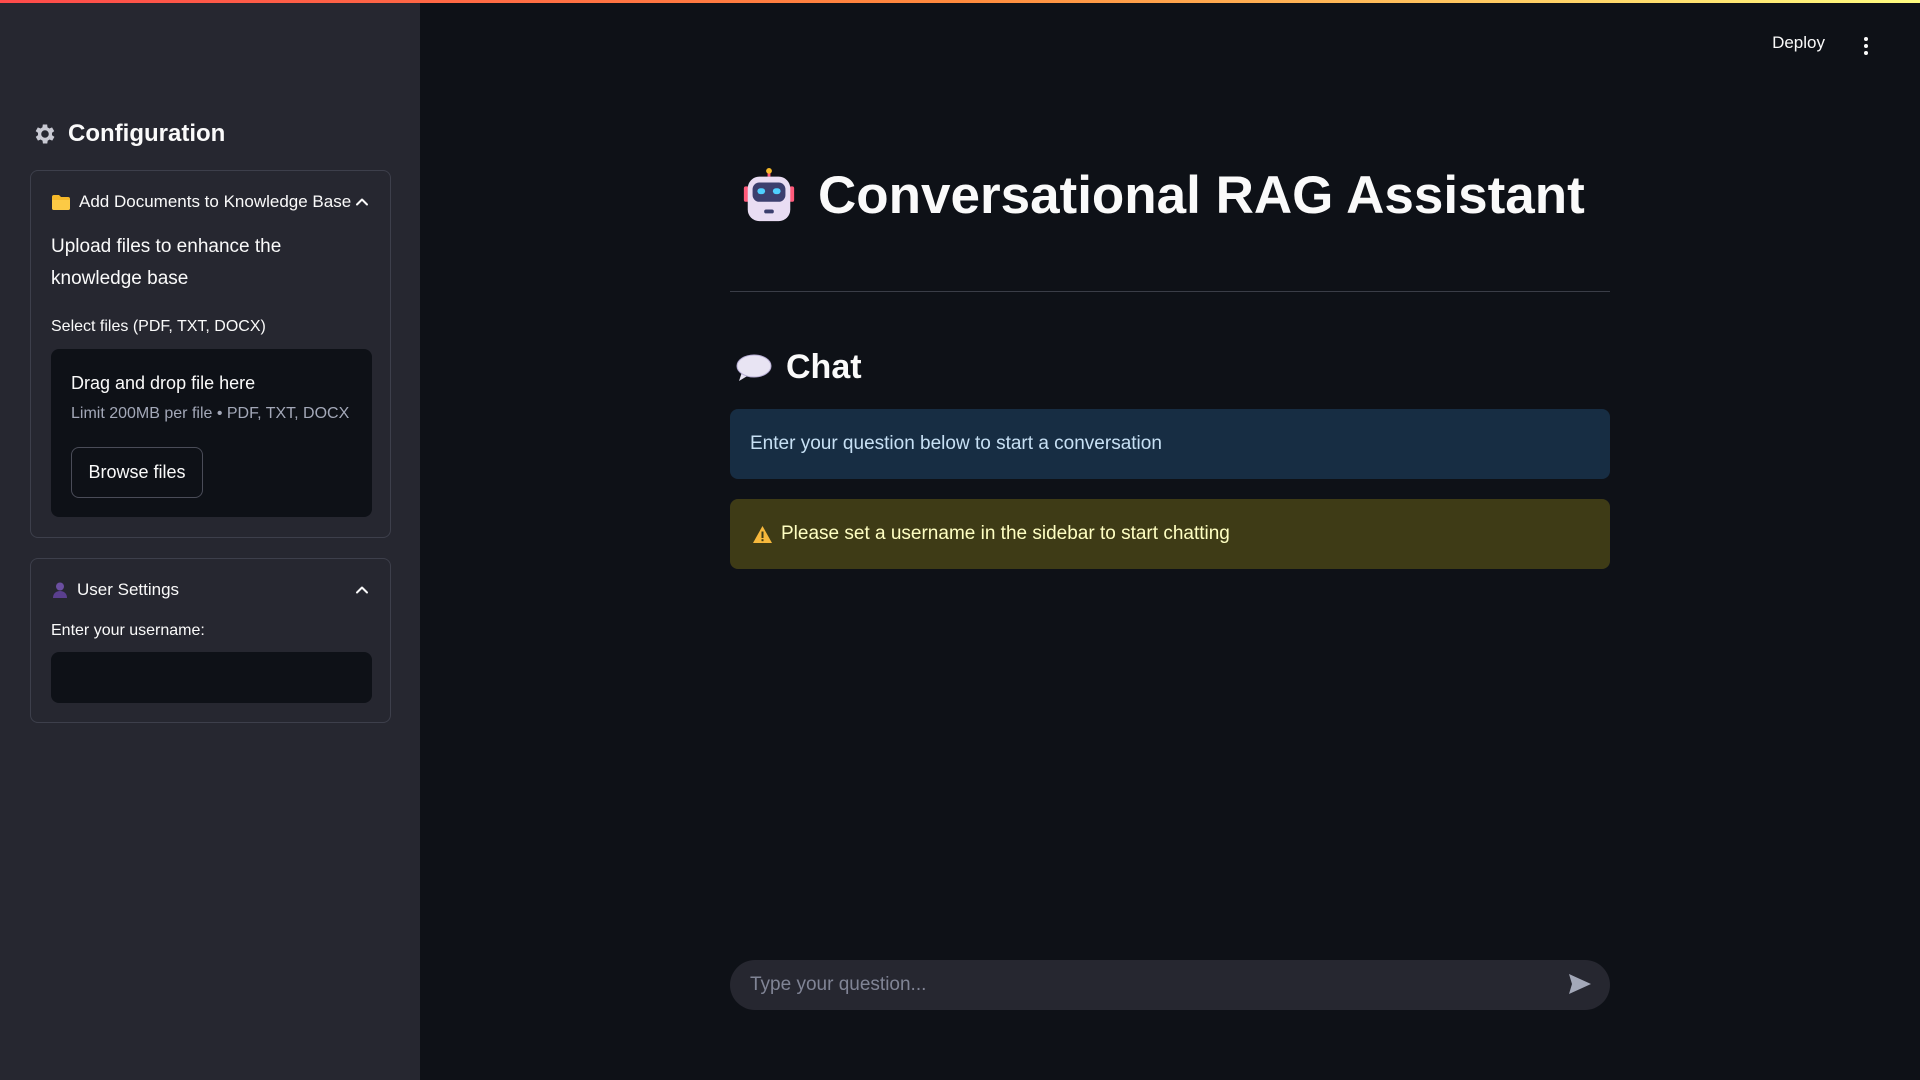  I want to click on gear-icon, so click(45, 134).